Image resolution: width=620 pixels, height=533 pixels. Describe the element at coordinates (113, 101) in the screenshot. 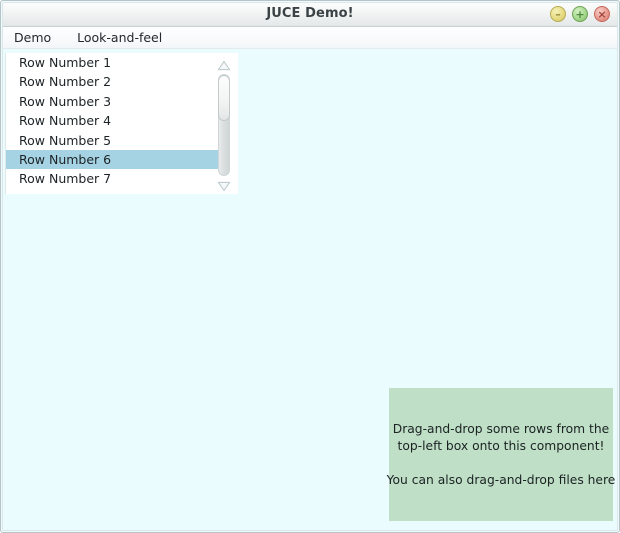

I see `list-item: Row Number 3` at that location.